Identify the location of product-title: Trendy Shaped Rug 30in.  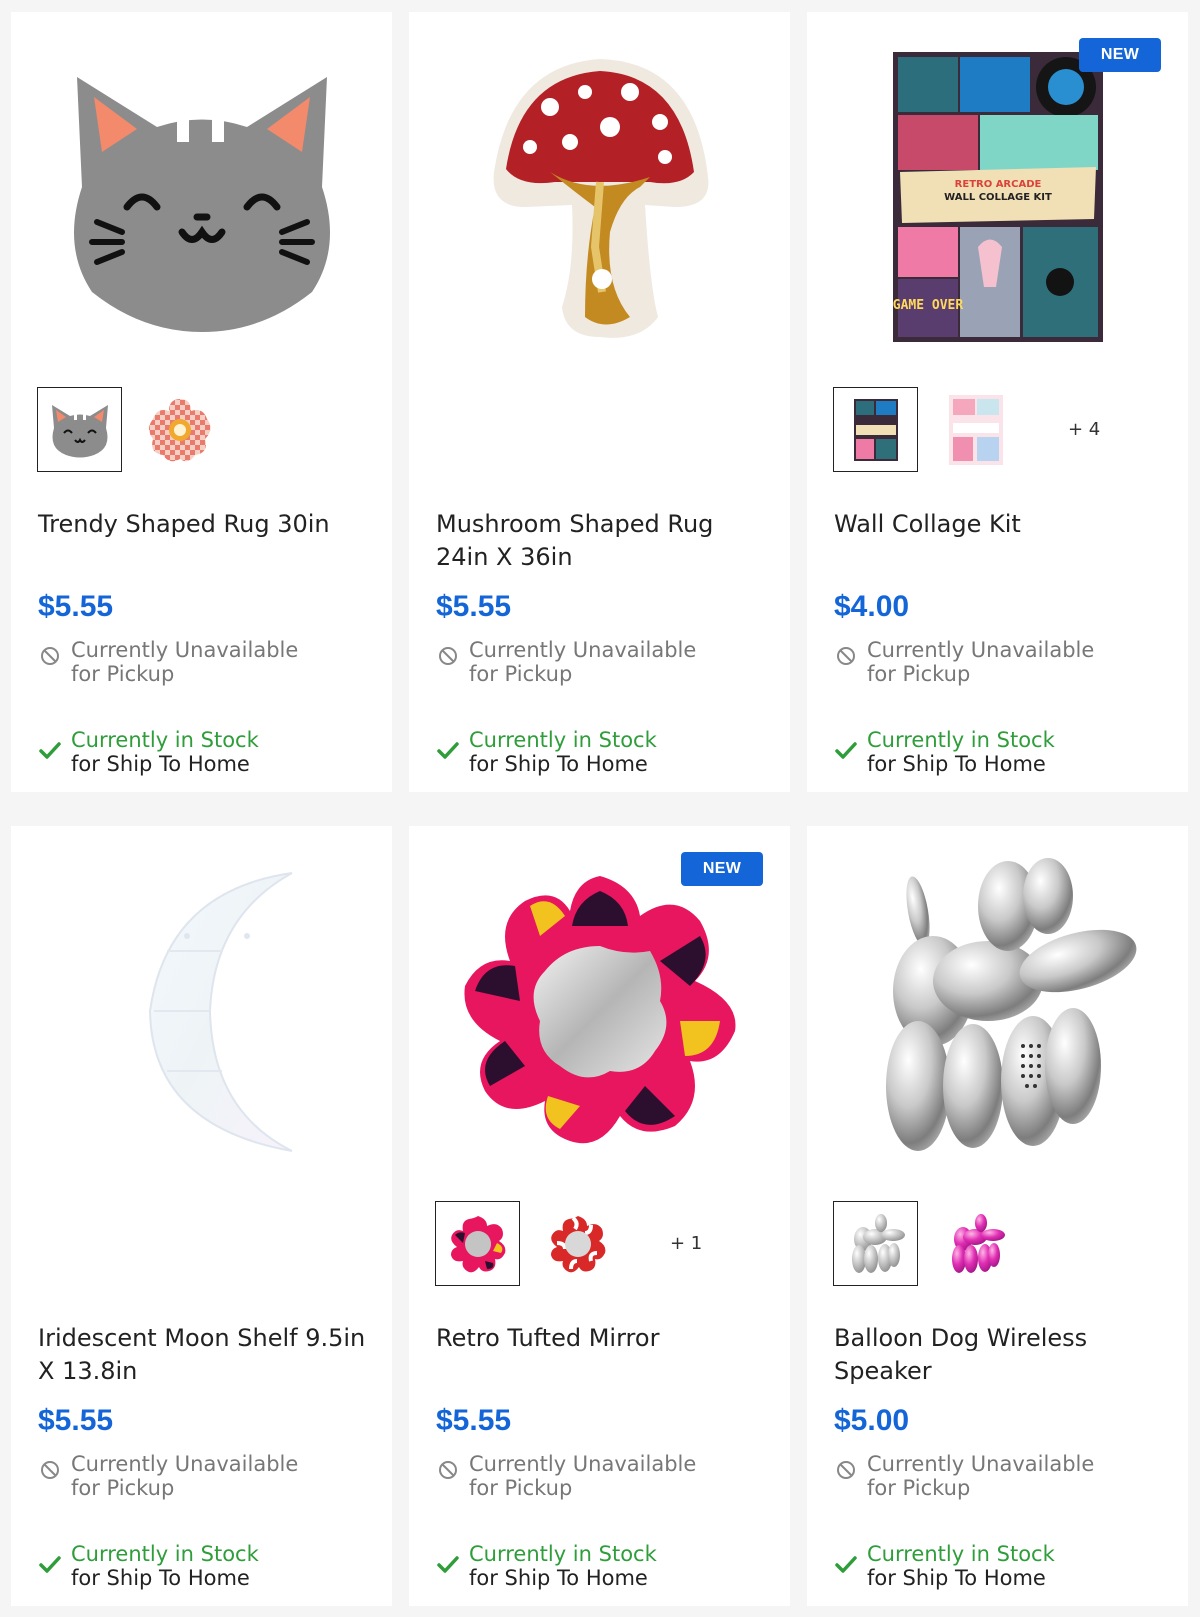
(203, 524).